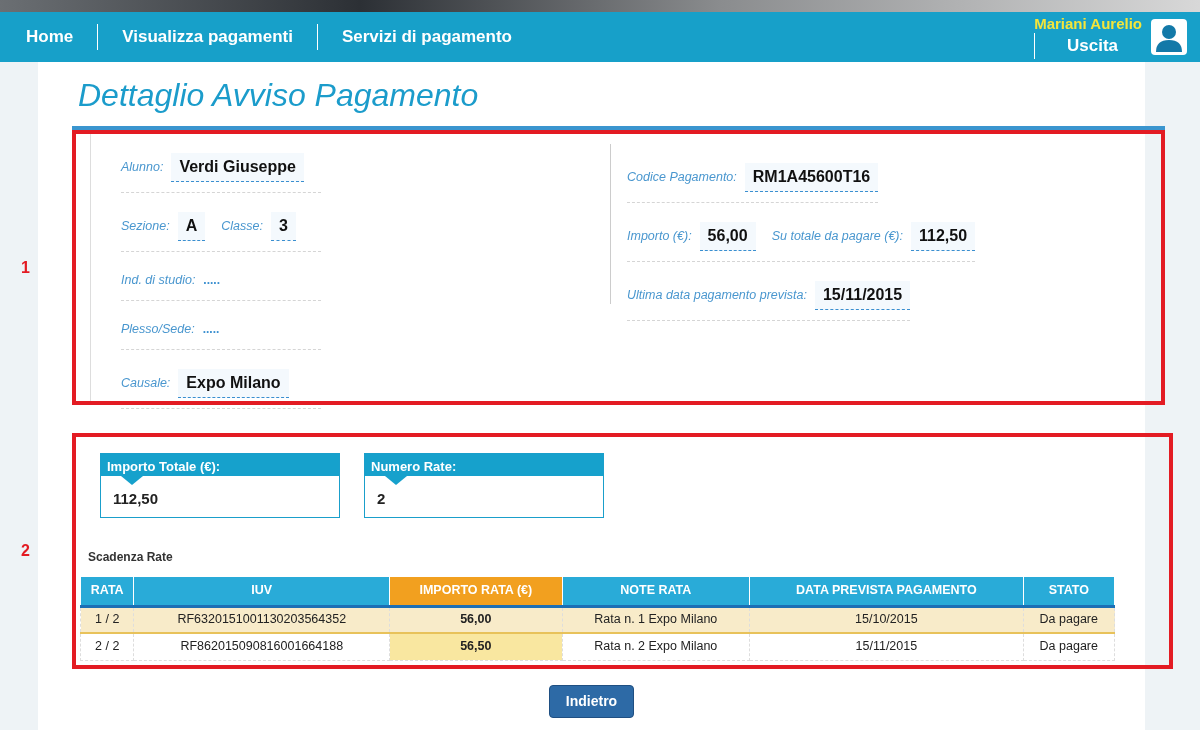 The image size is (1200, 730). I want to click on annotation-number: 2, so click(25, 551).